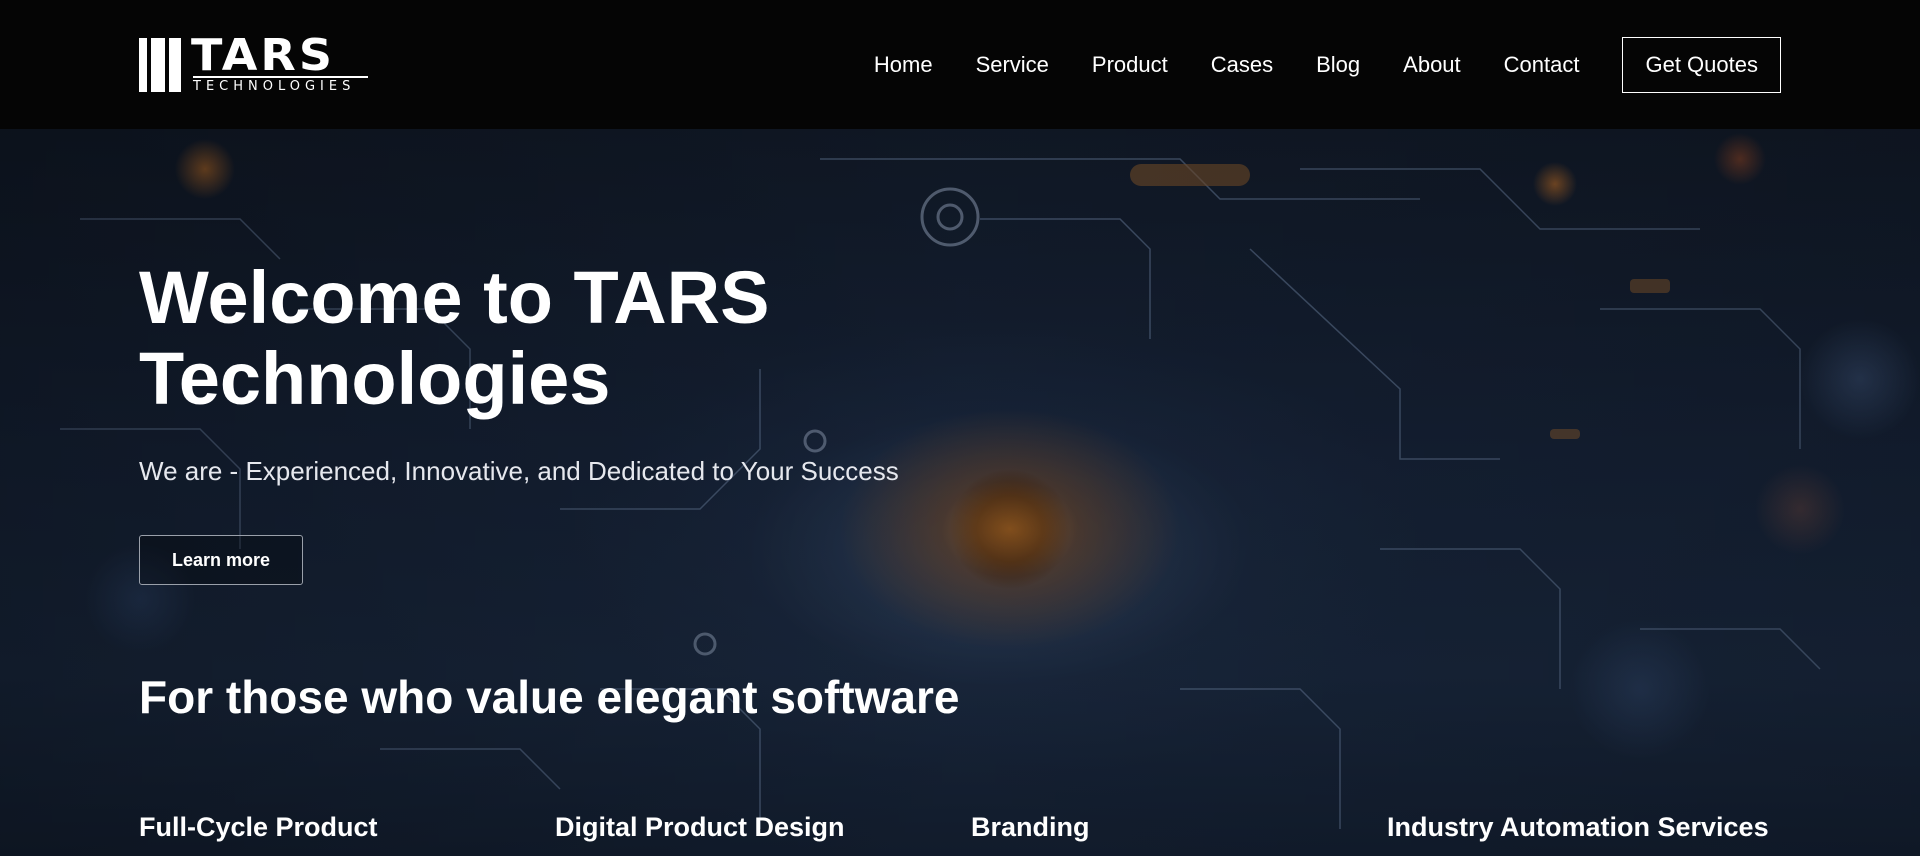  Describe the element at coordinates (258, 827) in the screenshot. I see `service-full-cycle-product: Full-Cycle Product` at that location.